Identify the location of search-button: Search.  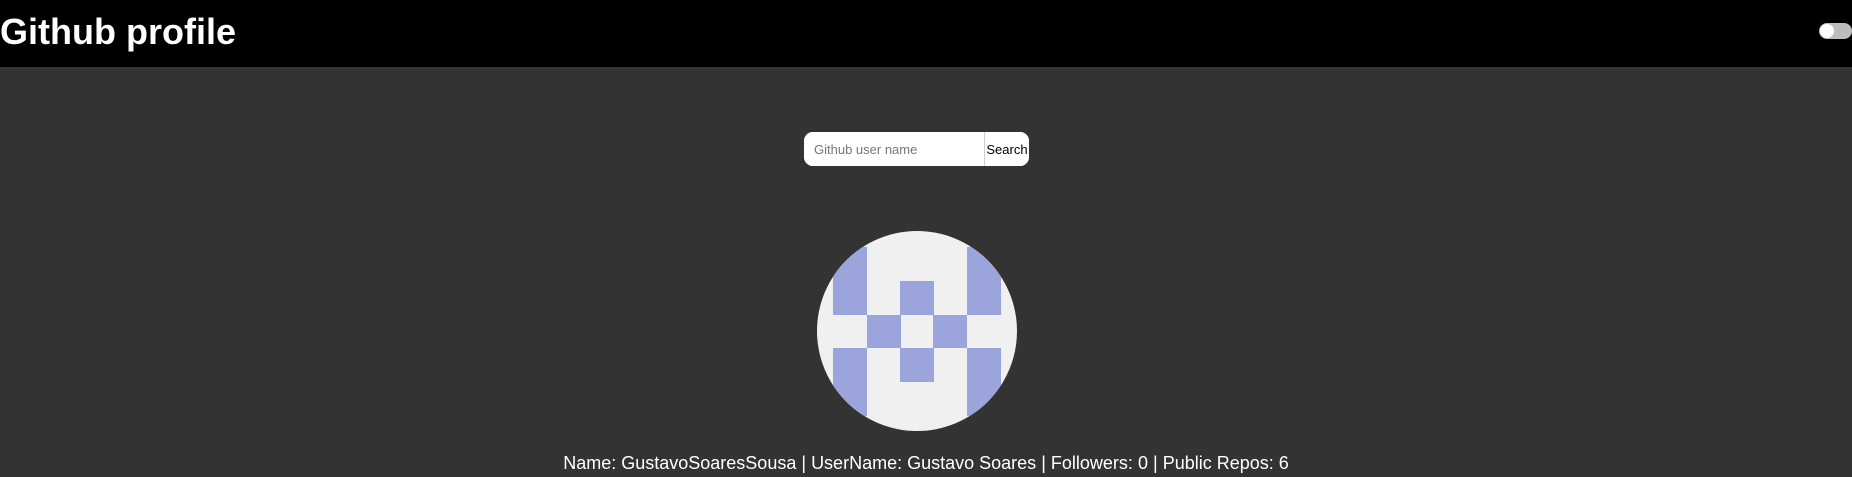
(1006, 149).